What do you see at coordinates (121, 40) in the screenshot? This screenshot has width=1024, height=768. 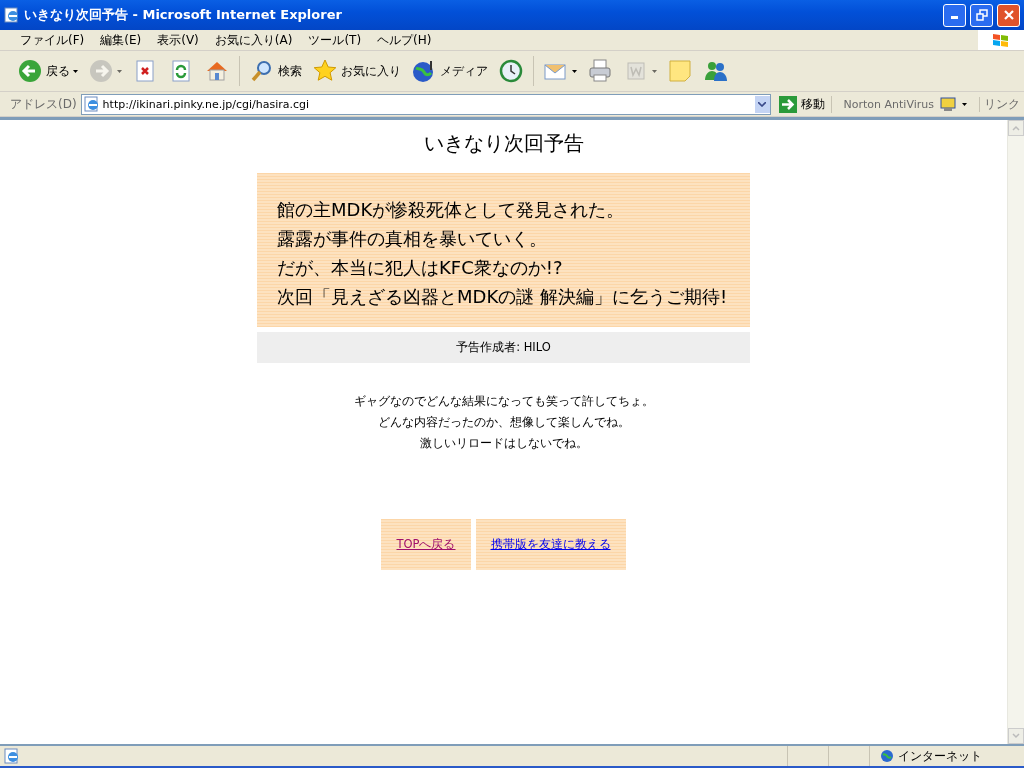 I see `menu-item: 編集(E)` at bounding box center [121, 40].